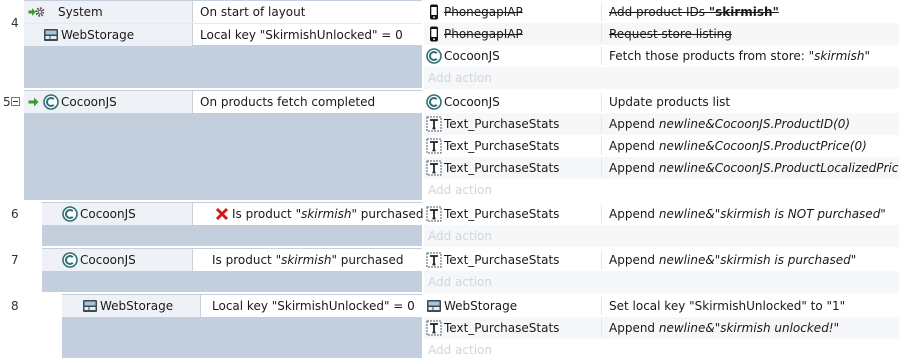 This screenshot has width=899, height=361. Describe the element at coordinates (15, 23) in the screenshot. I see `event-number: 4` at that location.